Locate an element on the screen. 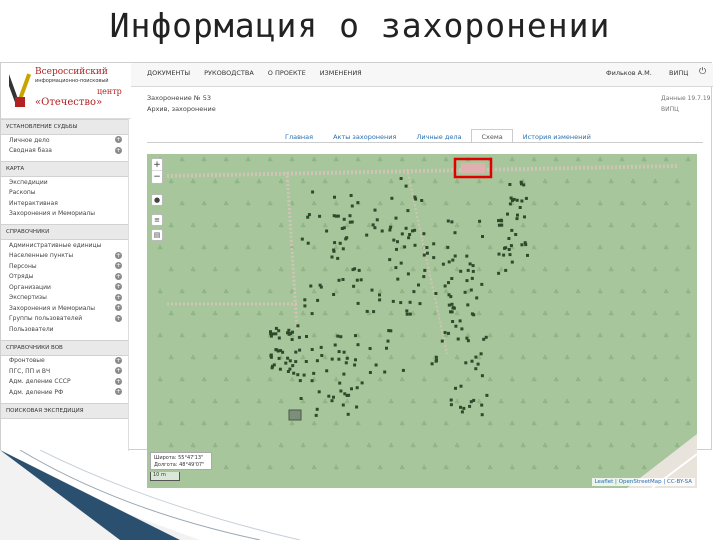  sidebar-item: Адм. деление СССР + is located at coordinates (64, 382).